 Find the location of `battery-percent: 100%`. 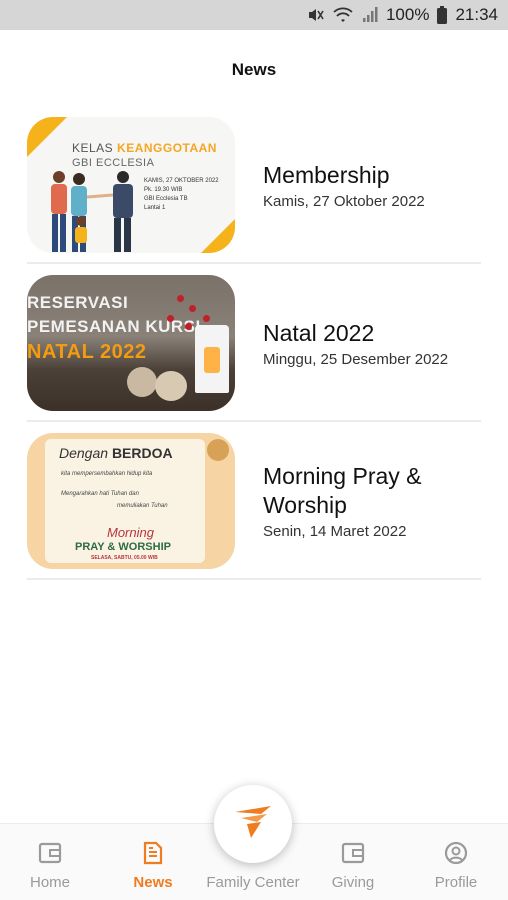

battery-percent: 100% is located at coordinates (407, 14).